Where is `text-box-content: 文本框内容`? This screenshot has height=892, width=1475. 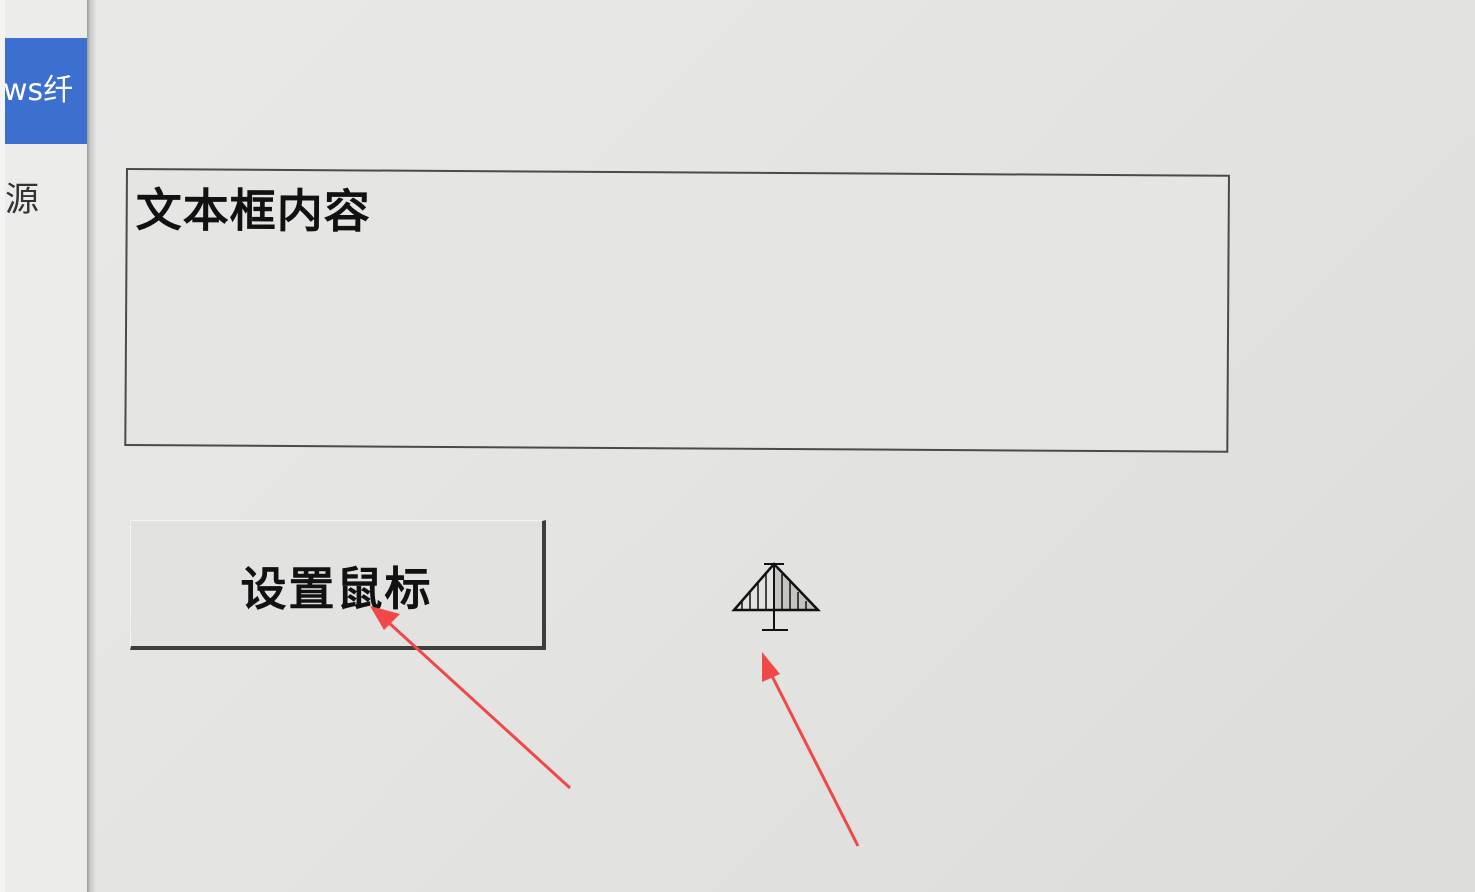 text-box-content: 文本框内容 is located at coordinates (253, 211).